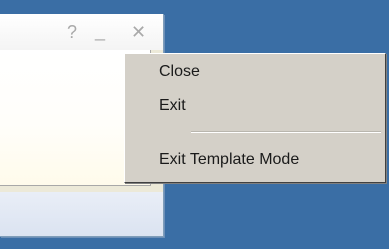 The width and height of the screenshot is (389, 249). What do you see at coordinates (100, 31) in the screenshot?
I see `minimize-button: _` at bounding box center [100, 31].